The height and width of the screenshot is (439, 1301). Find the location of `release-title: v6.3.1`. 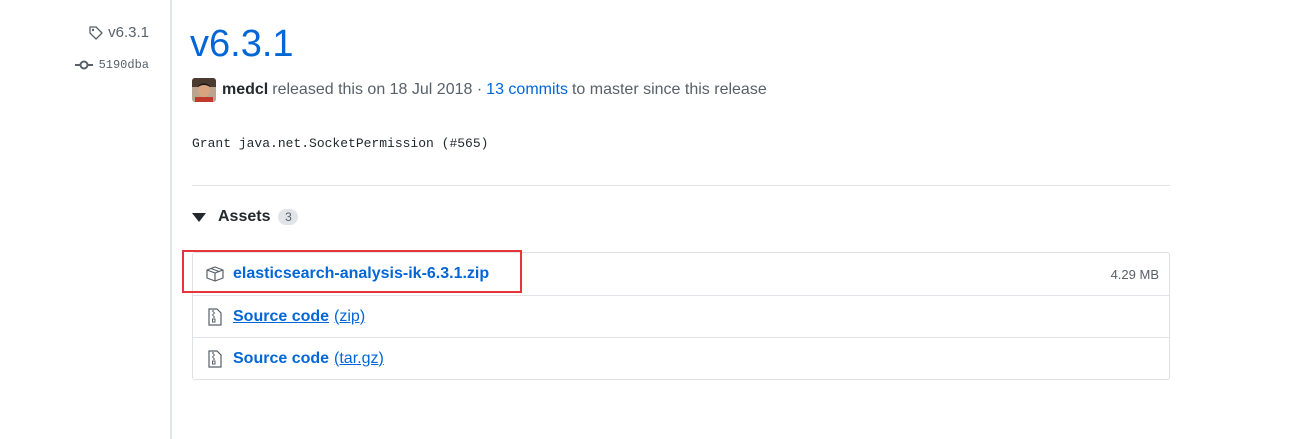

release-title: v6.3.1 is located at coordinates (242, 44).